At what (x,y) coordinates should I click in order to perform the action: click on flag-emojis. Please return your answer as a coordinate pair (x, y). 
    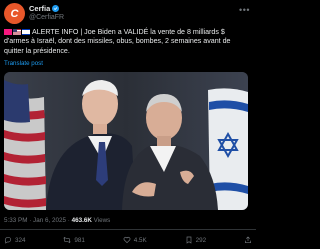
    Looking at the image, I should click on (17, 32).